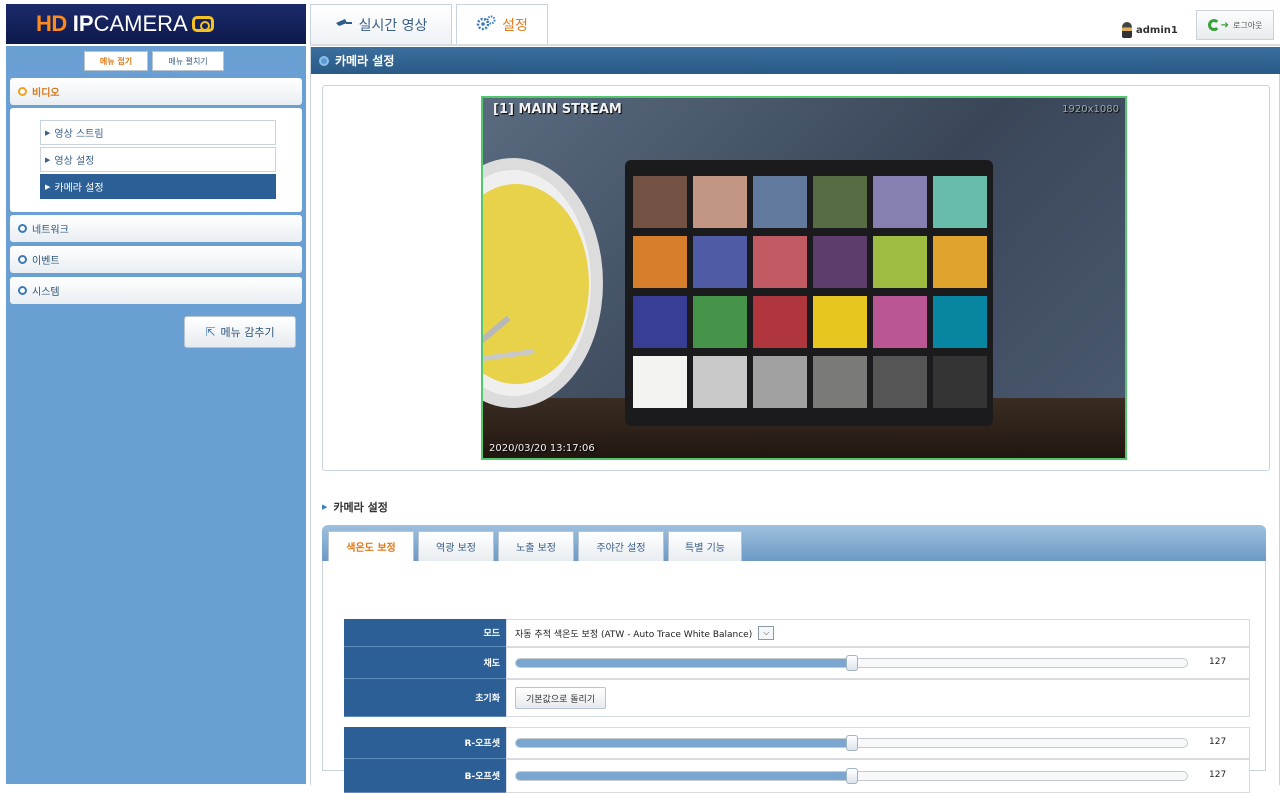  I want to click on saturation-row: 127, so click(878, 663).